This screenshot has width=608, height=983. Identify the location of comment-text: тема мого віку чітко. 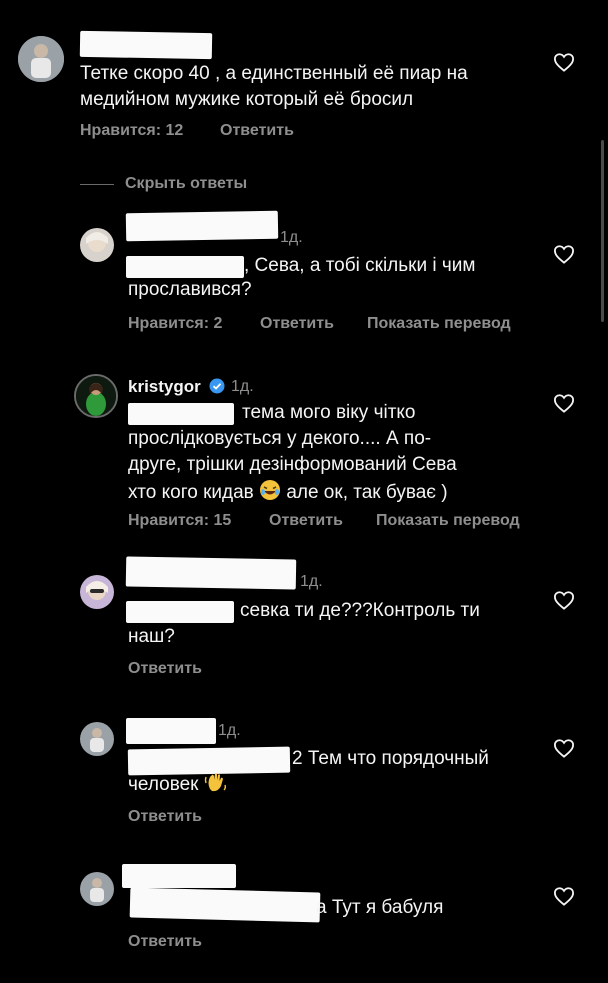
(329, 412).